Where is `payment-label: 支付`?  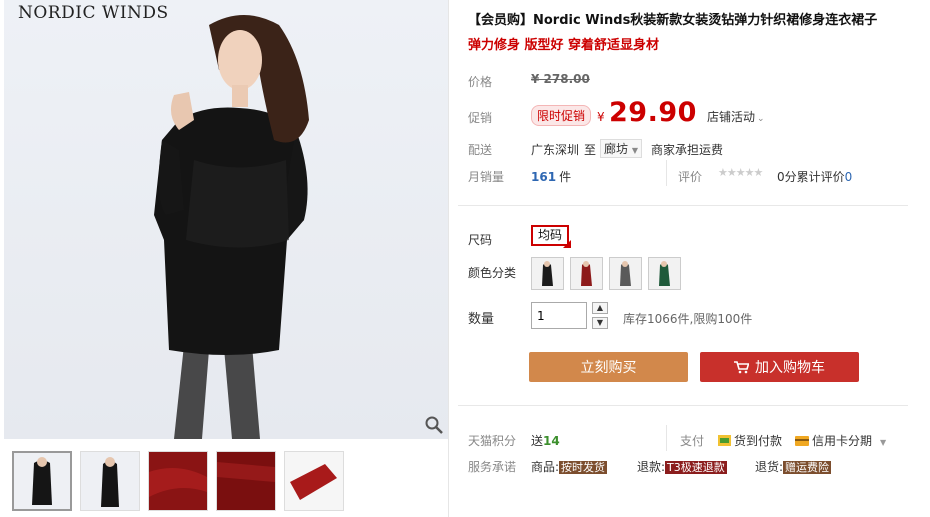 payment-label: 支付 is located at coordinates (692, 441).